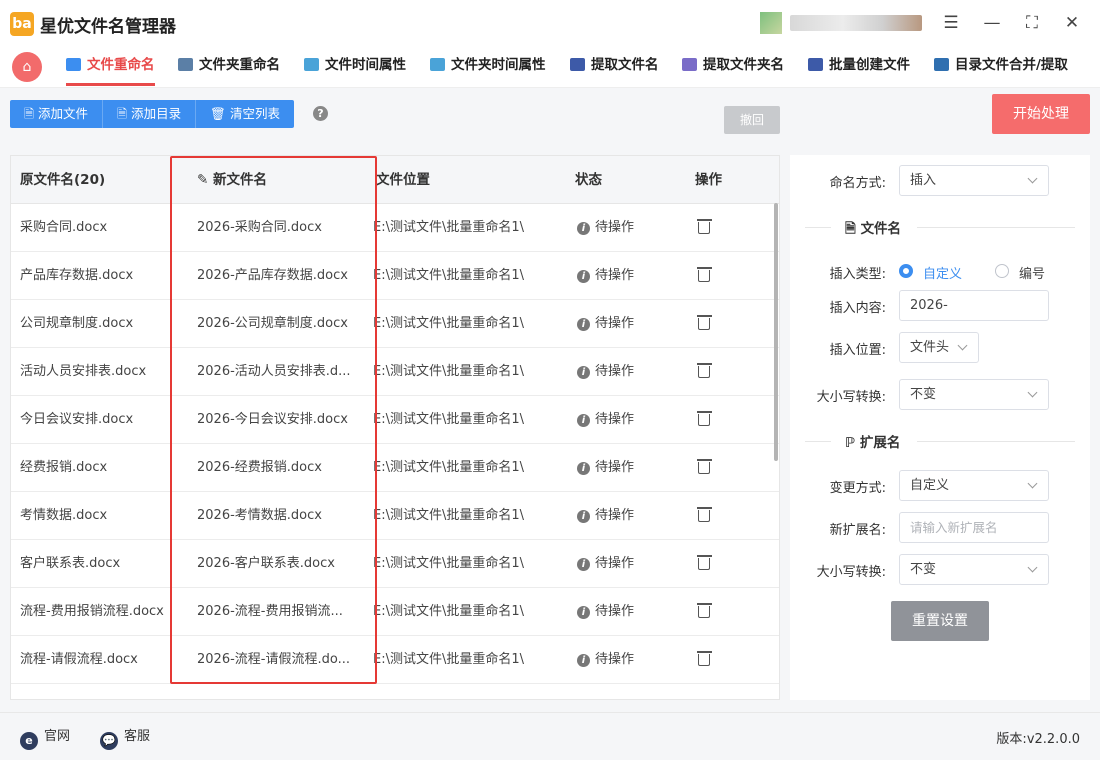 Image resolution: width=1100 pixels, height=760 pixels. Describe the element at coordinates (869, 65) in the screenshot. I see `tab-label: 批量创建文件` at that location.